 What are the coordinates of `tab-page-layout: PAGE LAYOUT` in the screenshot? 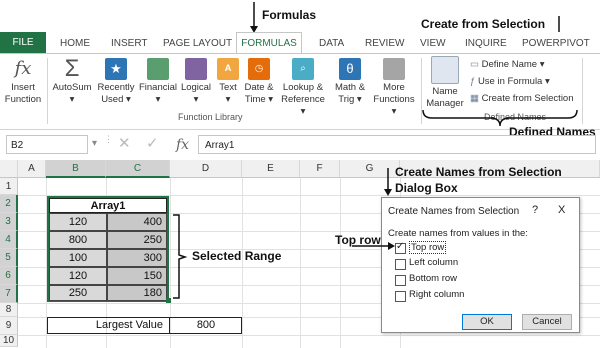 It's located at (197, 43).